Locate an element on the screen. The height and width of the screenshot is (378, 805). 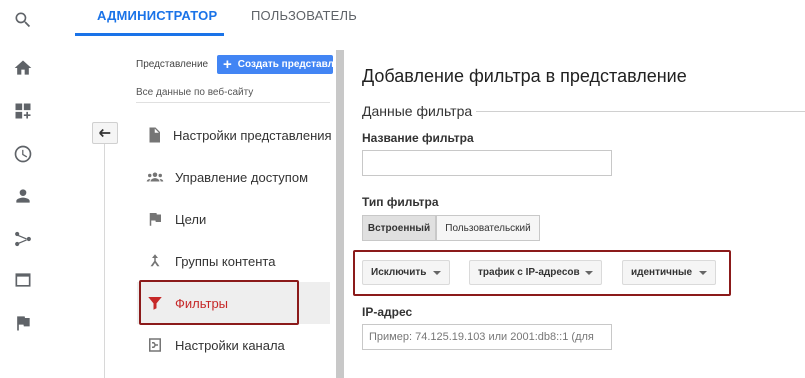
create-view-button: + Создать представление is located at coordinates (275, 64).